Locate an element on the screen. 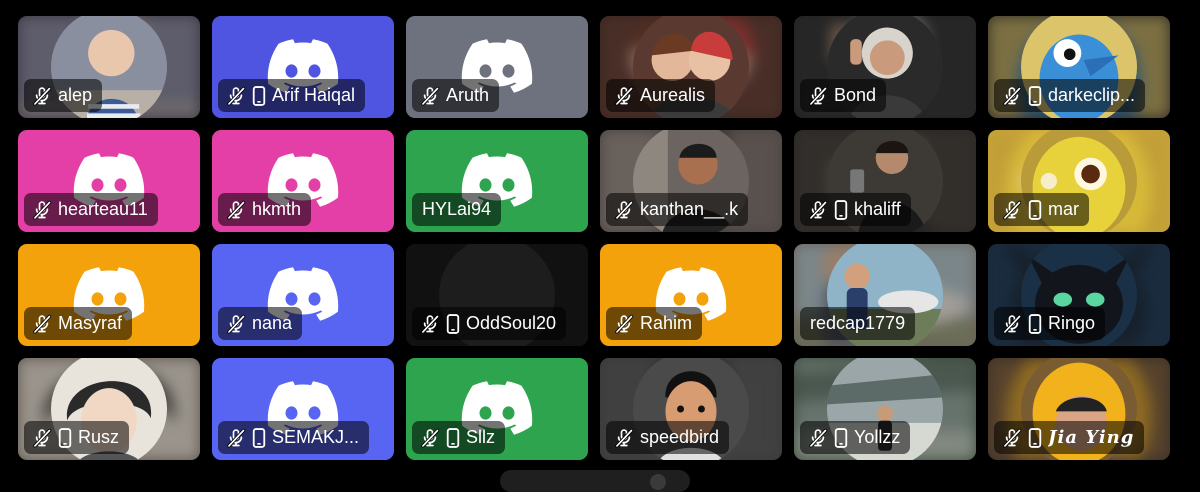  participant-label: Bond is located at coordinates (843, 95).